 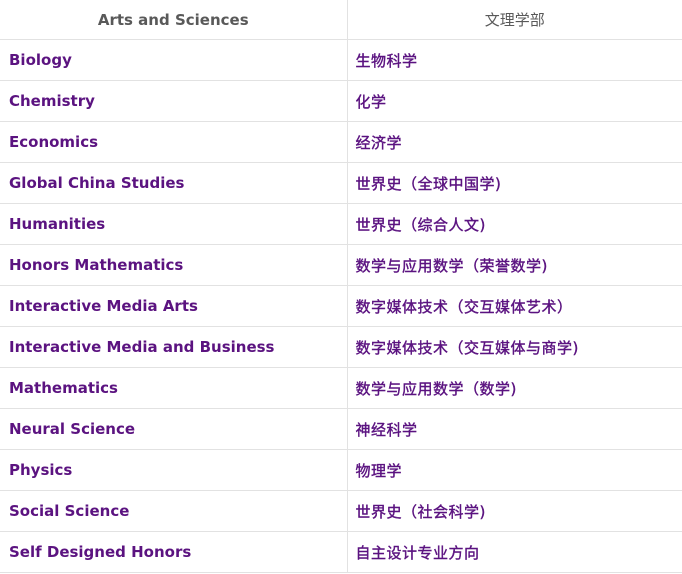 I want to click on table-row: Biology 生物科学, so click(x=341, y=60).